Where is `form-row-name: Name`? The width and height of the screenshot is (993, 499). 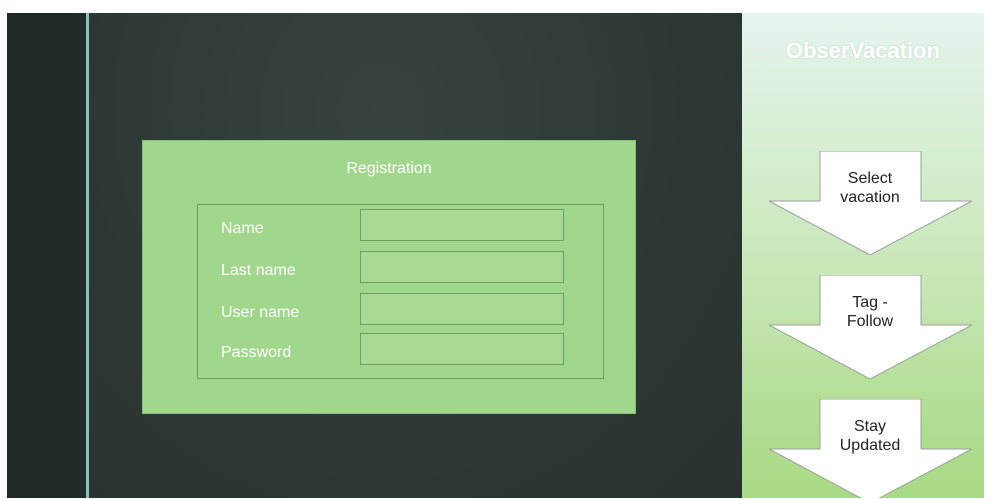
form-row-name: Name is located at coordinates (400, 225).